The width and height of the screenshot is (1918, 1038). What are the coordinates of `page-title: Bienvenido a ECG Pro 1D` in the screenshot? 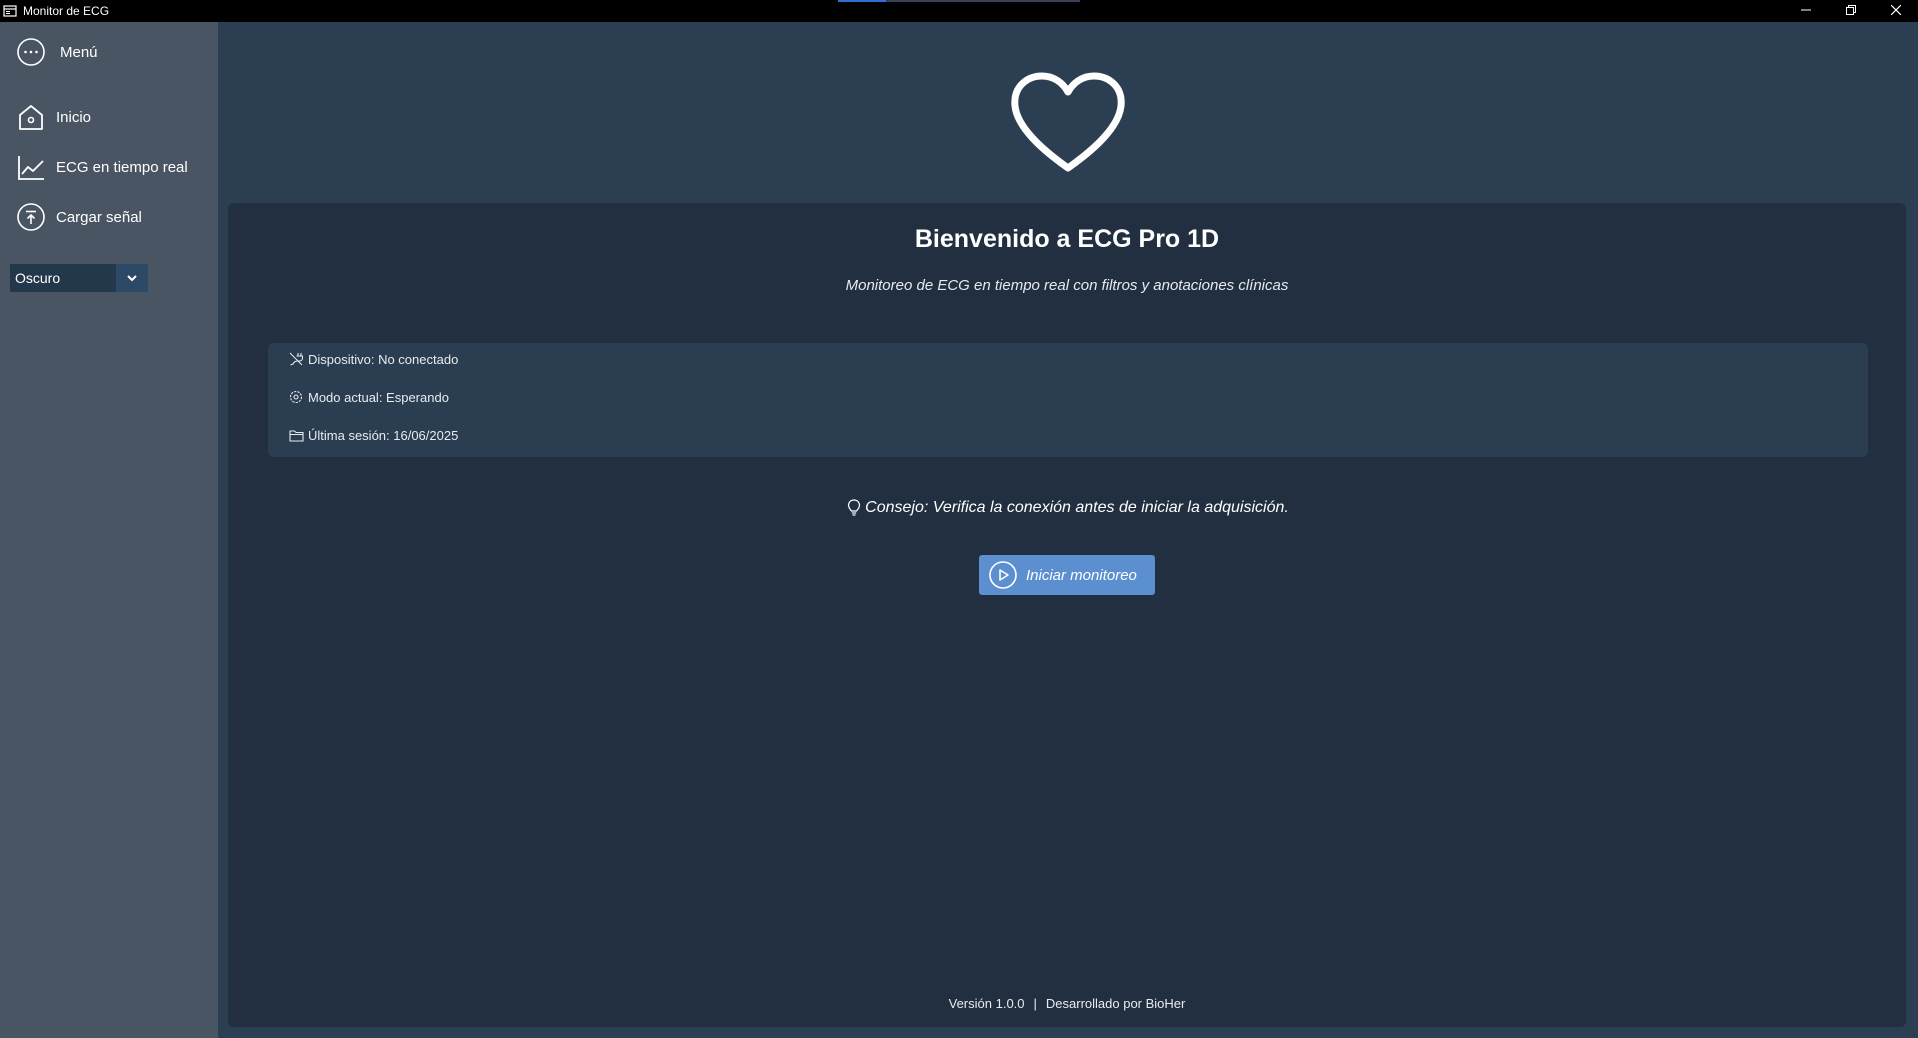 It's located at (1067, 239).